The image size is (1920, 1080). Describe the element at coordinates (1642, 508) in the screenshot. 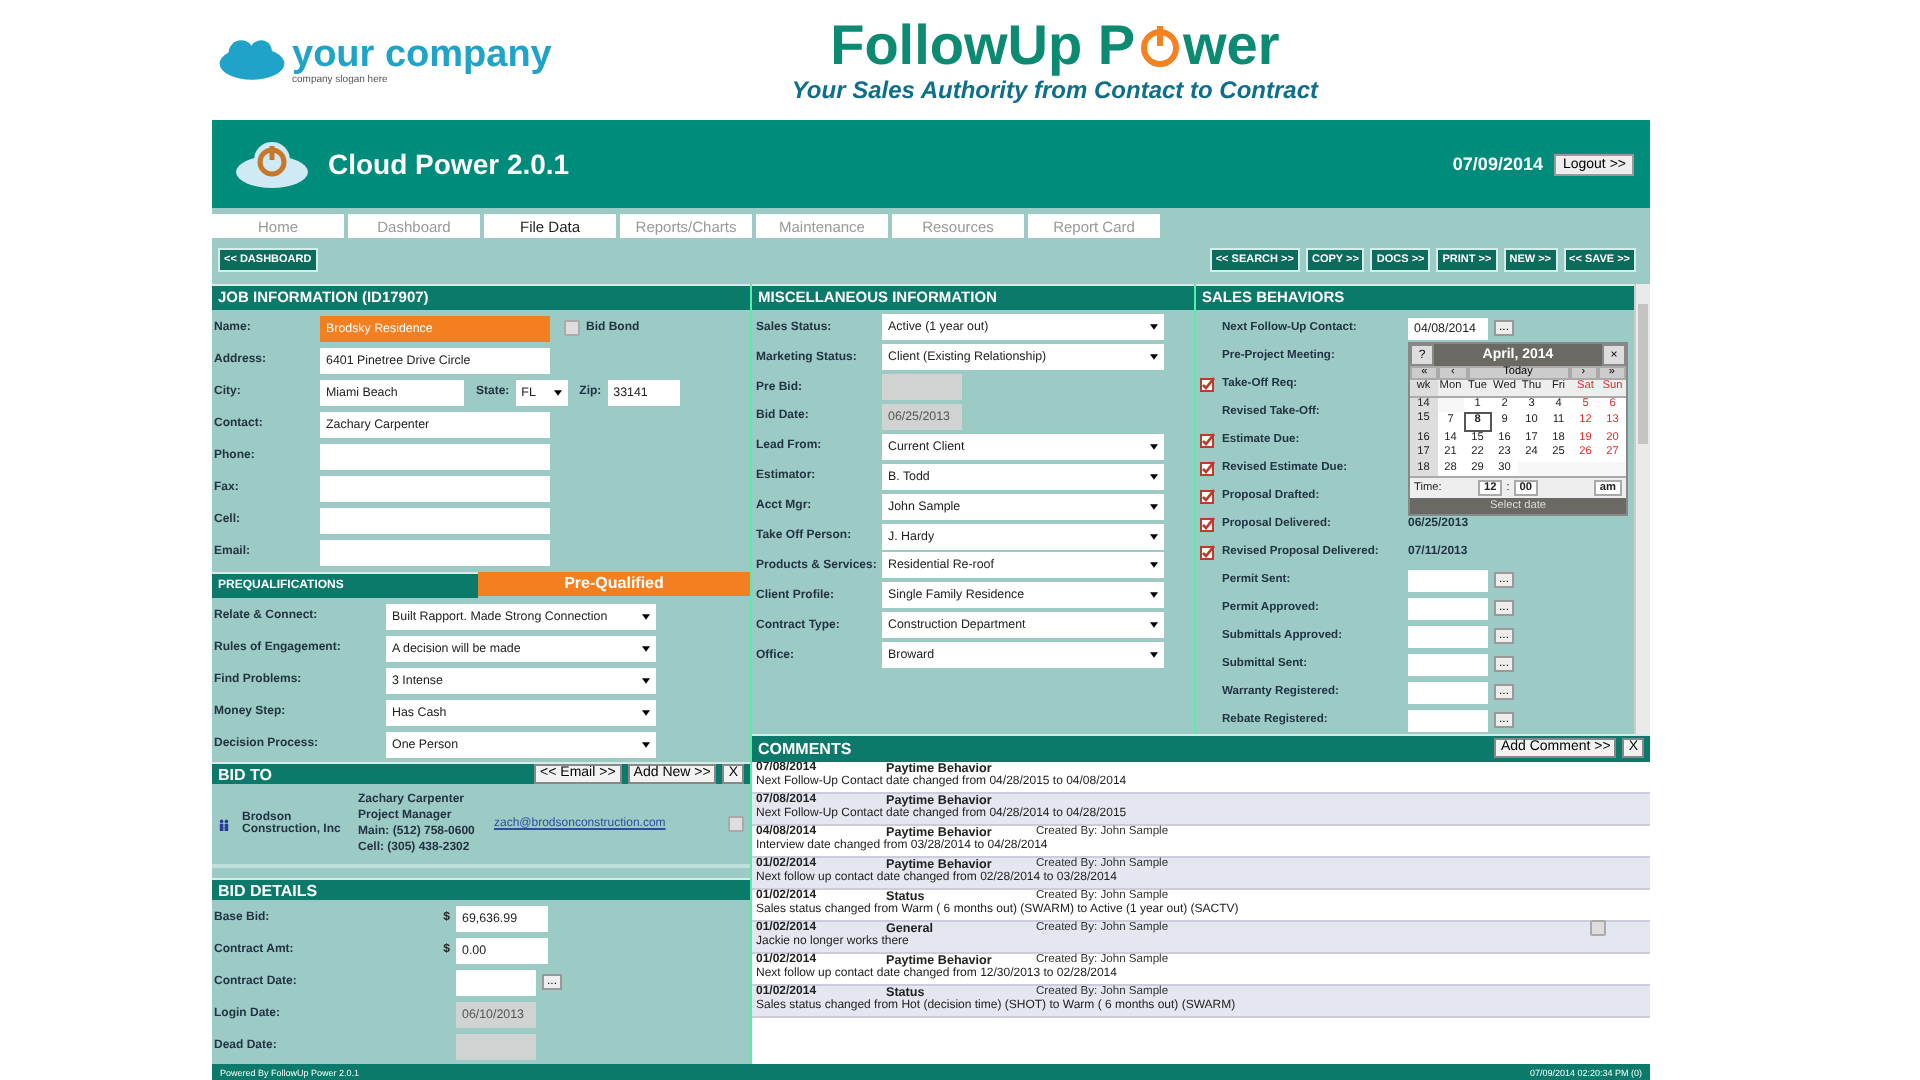

I see `scrollbar` at that location.